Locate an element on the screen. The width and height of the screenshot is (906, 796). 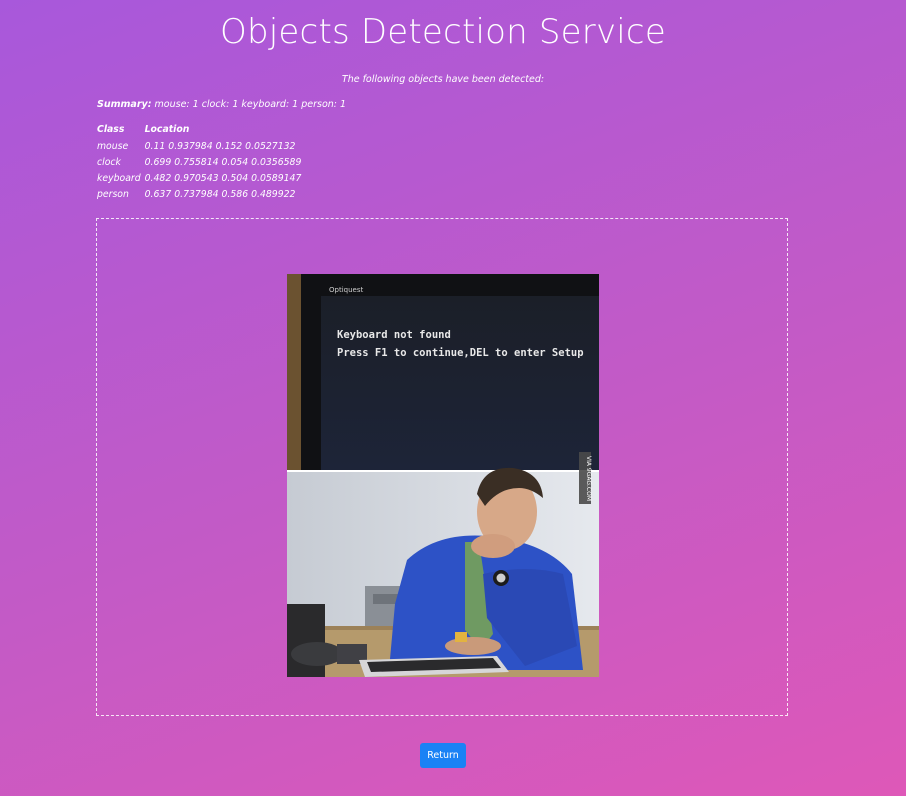
summary-label: Summary: is located at coordinates (124, 104).